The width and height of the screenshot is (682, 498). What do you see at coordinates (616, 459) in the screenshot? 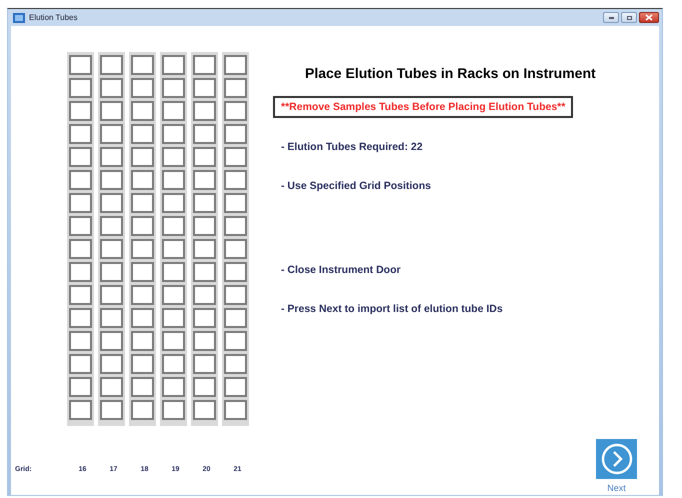
I see `next-button` at bounding box center [616, 459].